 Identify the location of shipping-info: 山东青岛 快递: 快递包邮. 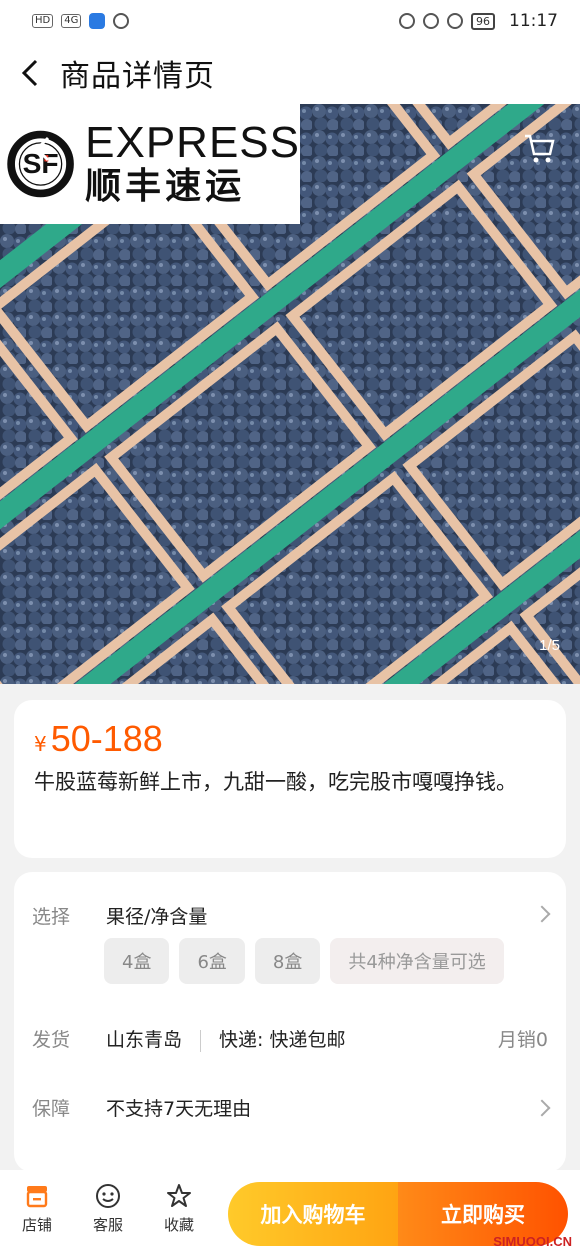
(225, 1038).